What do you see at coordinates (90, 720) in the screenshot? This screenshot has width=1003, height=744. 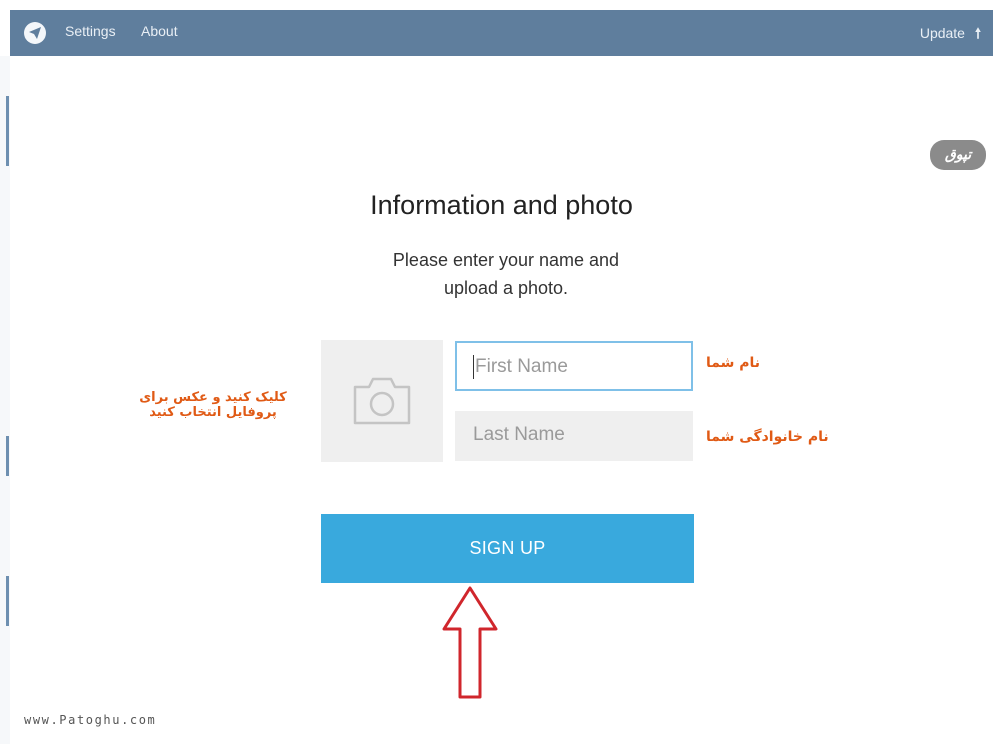 I see `watermark-url: www.Patoghu.com` at bounding box center [90, 720].